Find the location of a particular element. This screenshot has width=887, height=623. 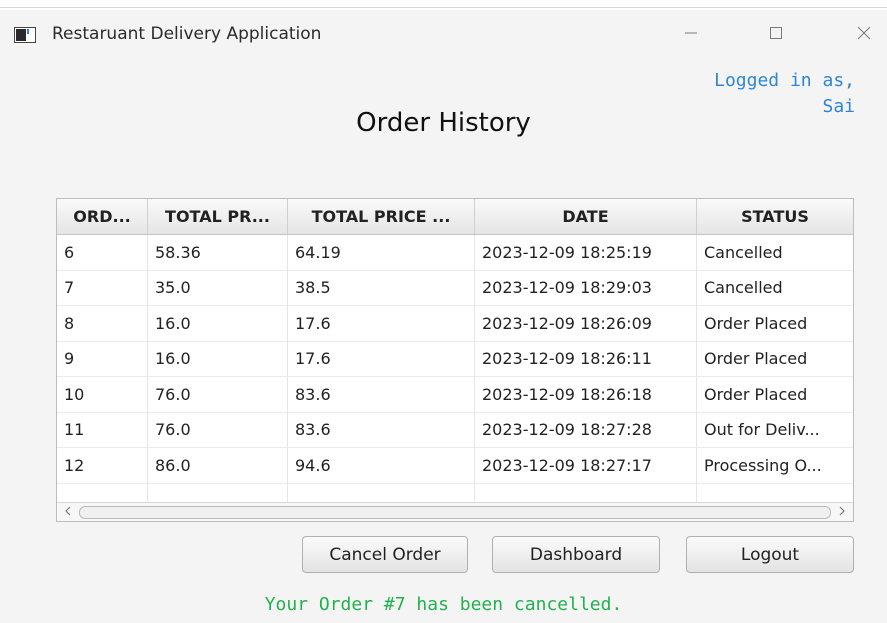

title-bar: Restaruant Delivery Application is located at coordinates (443, 35).